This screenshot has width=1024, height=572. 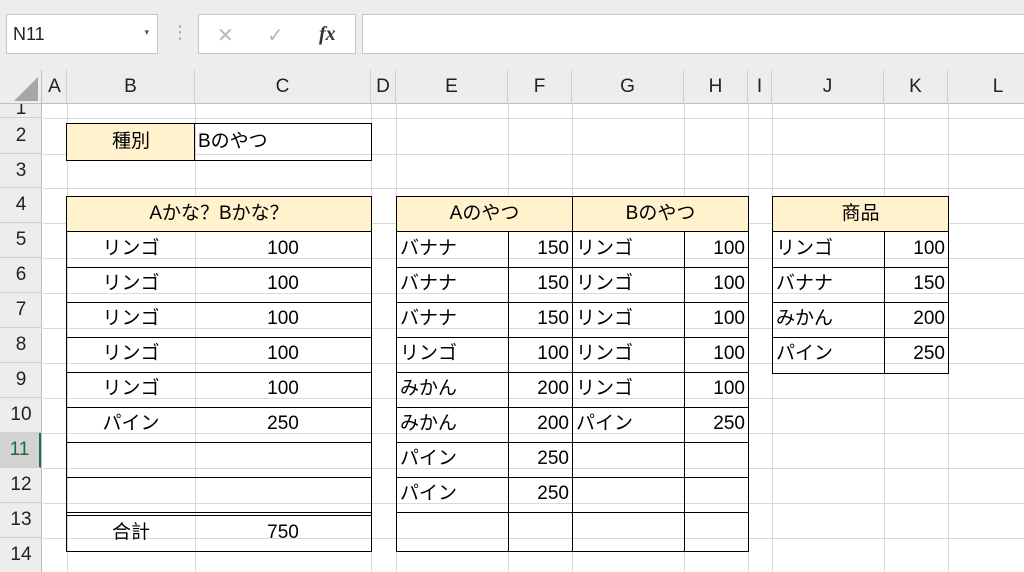 What do you see at coordinates (20, 171) in the screenshot?
I see `row-header: 3` at bounding box center [20, 171].